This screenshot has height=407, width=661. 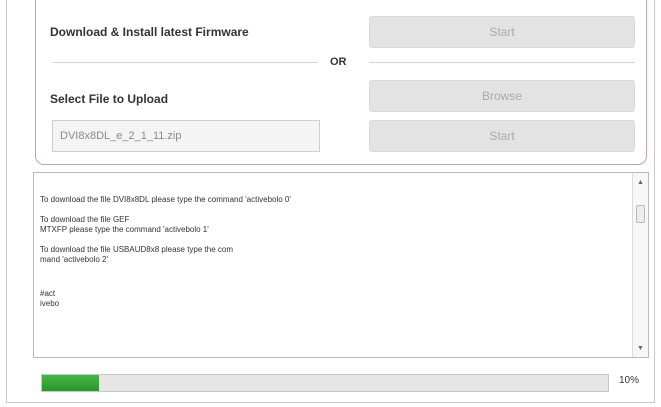 What do you see at coordinates (85, 219) in the screenshot?
I see `log-line: To download the file GEF` at bounding box center [85, 219].